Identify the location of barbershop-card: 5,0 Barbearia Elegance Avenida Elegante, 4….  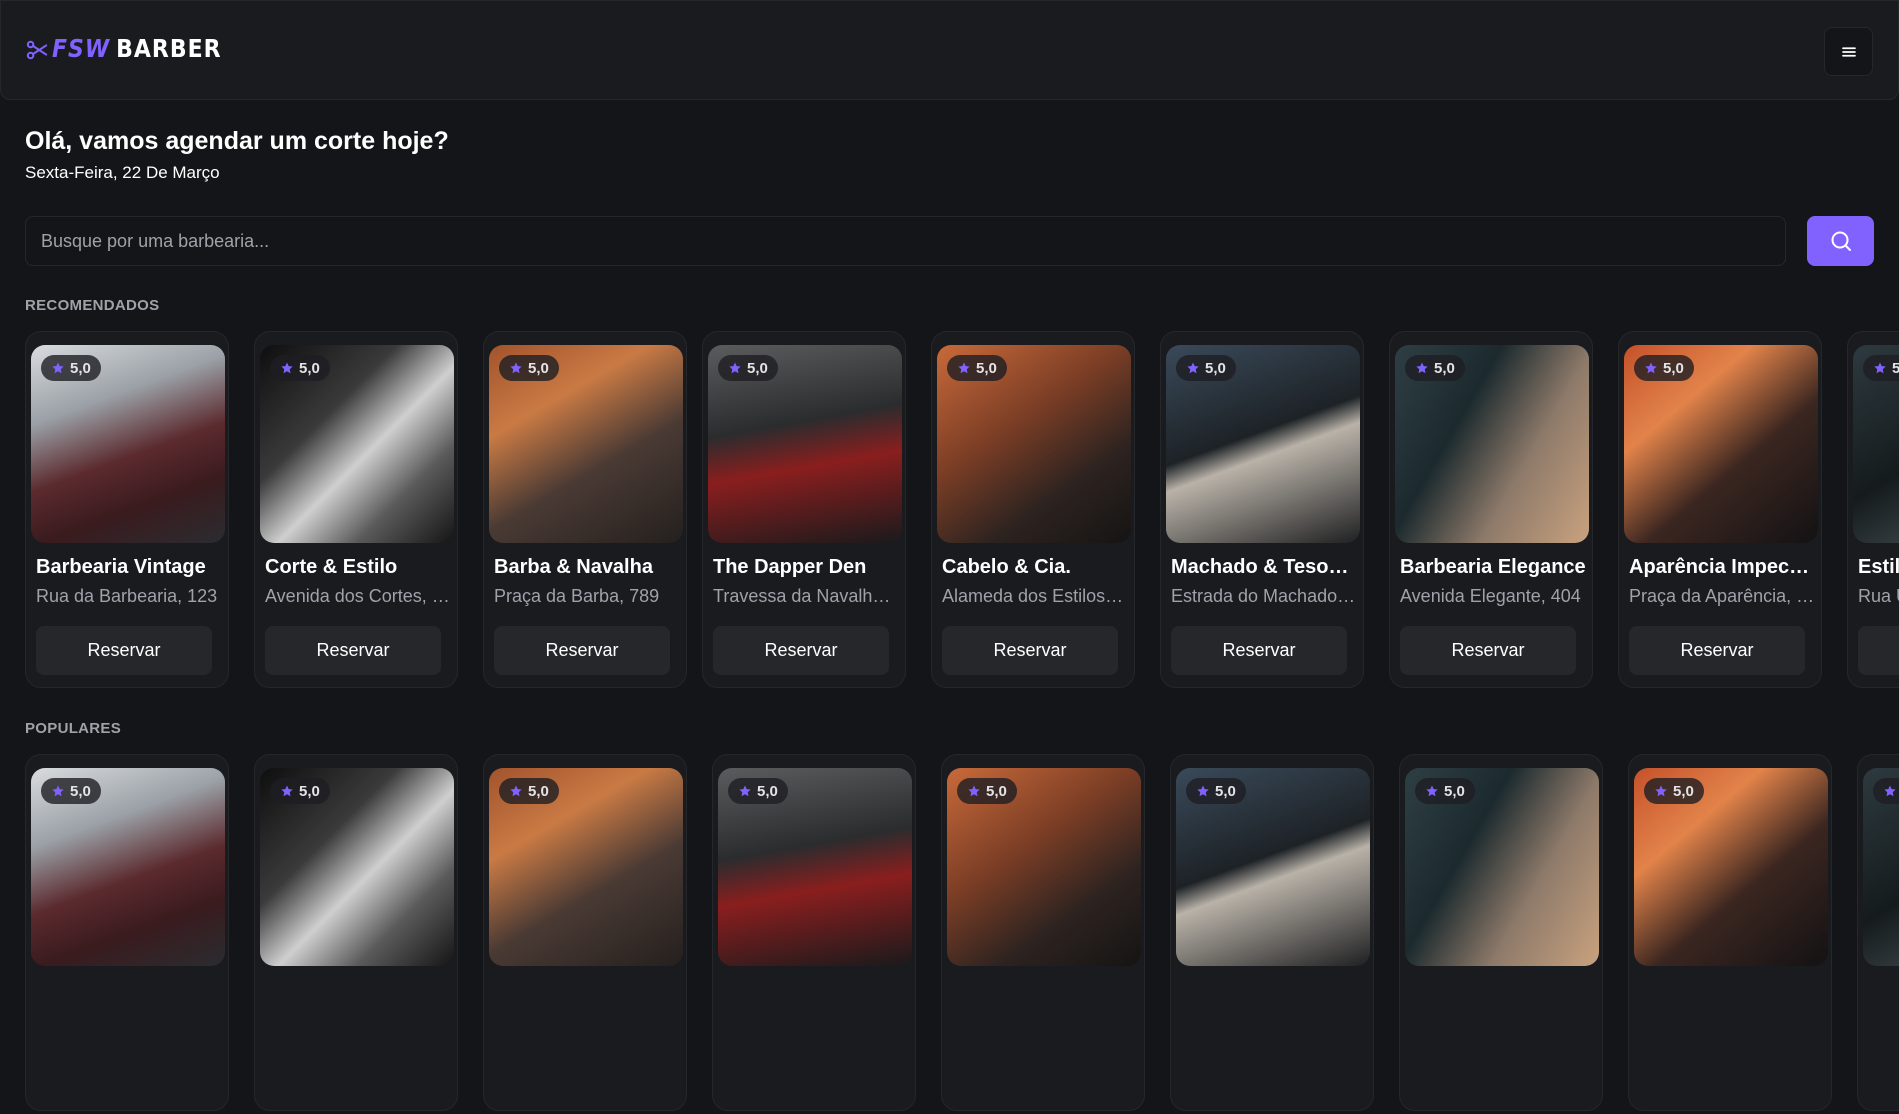
(1491, 509).